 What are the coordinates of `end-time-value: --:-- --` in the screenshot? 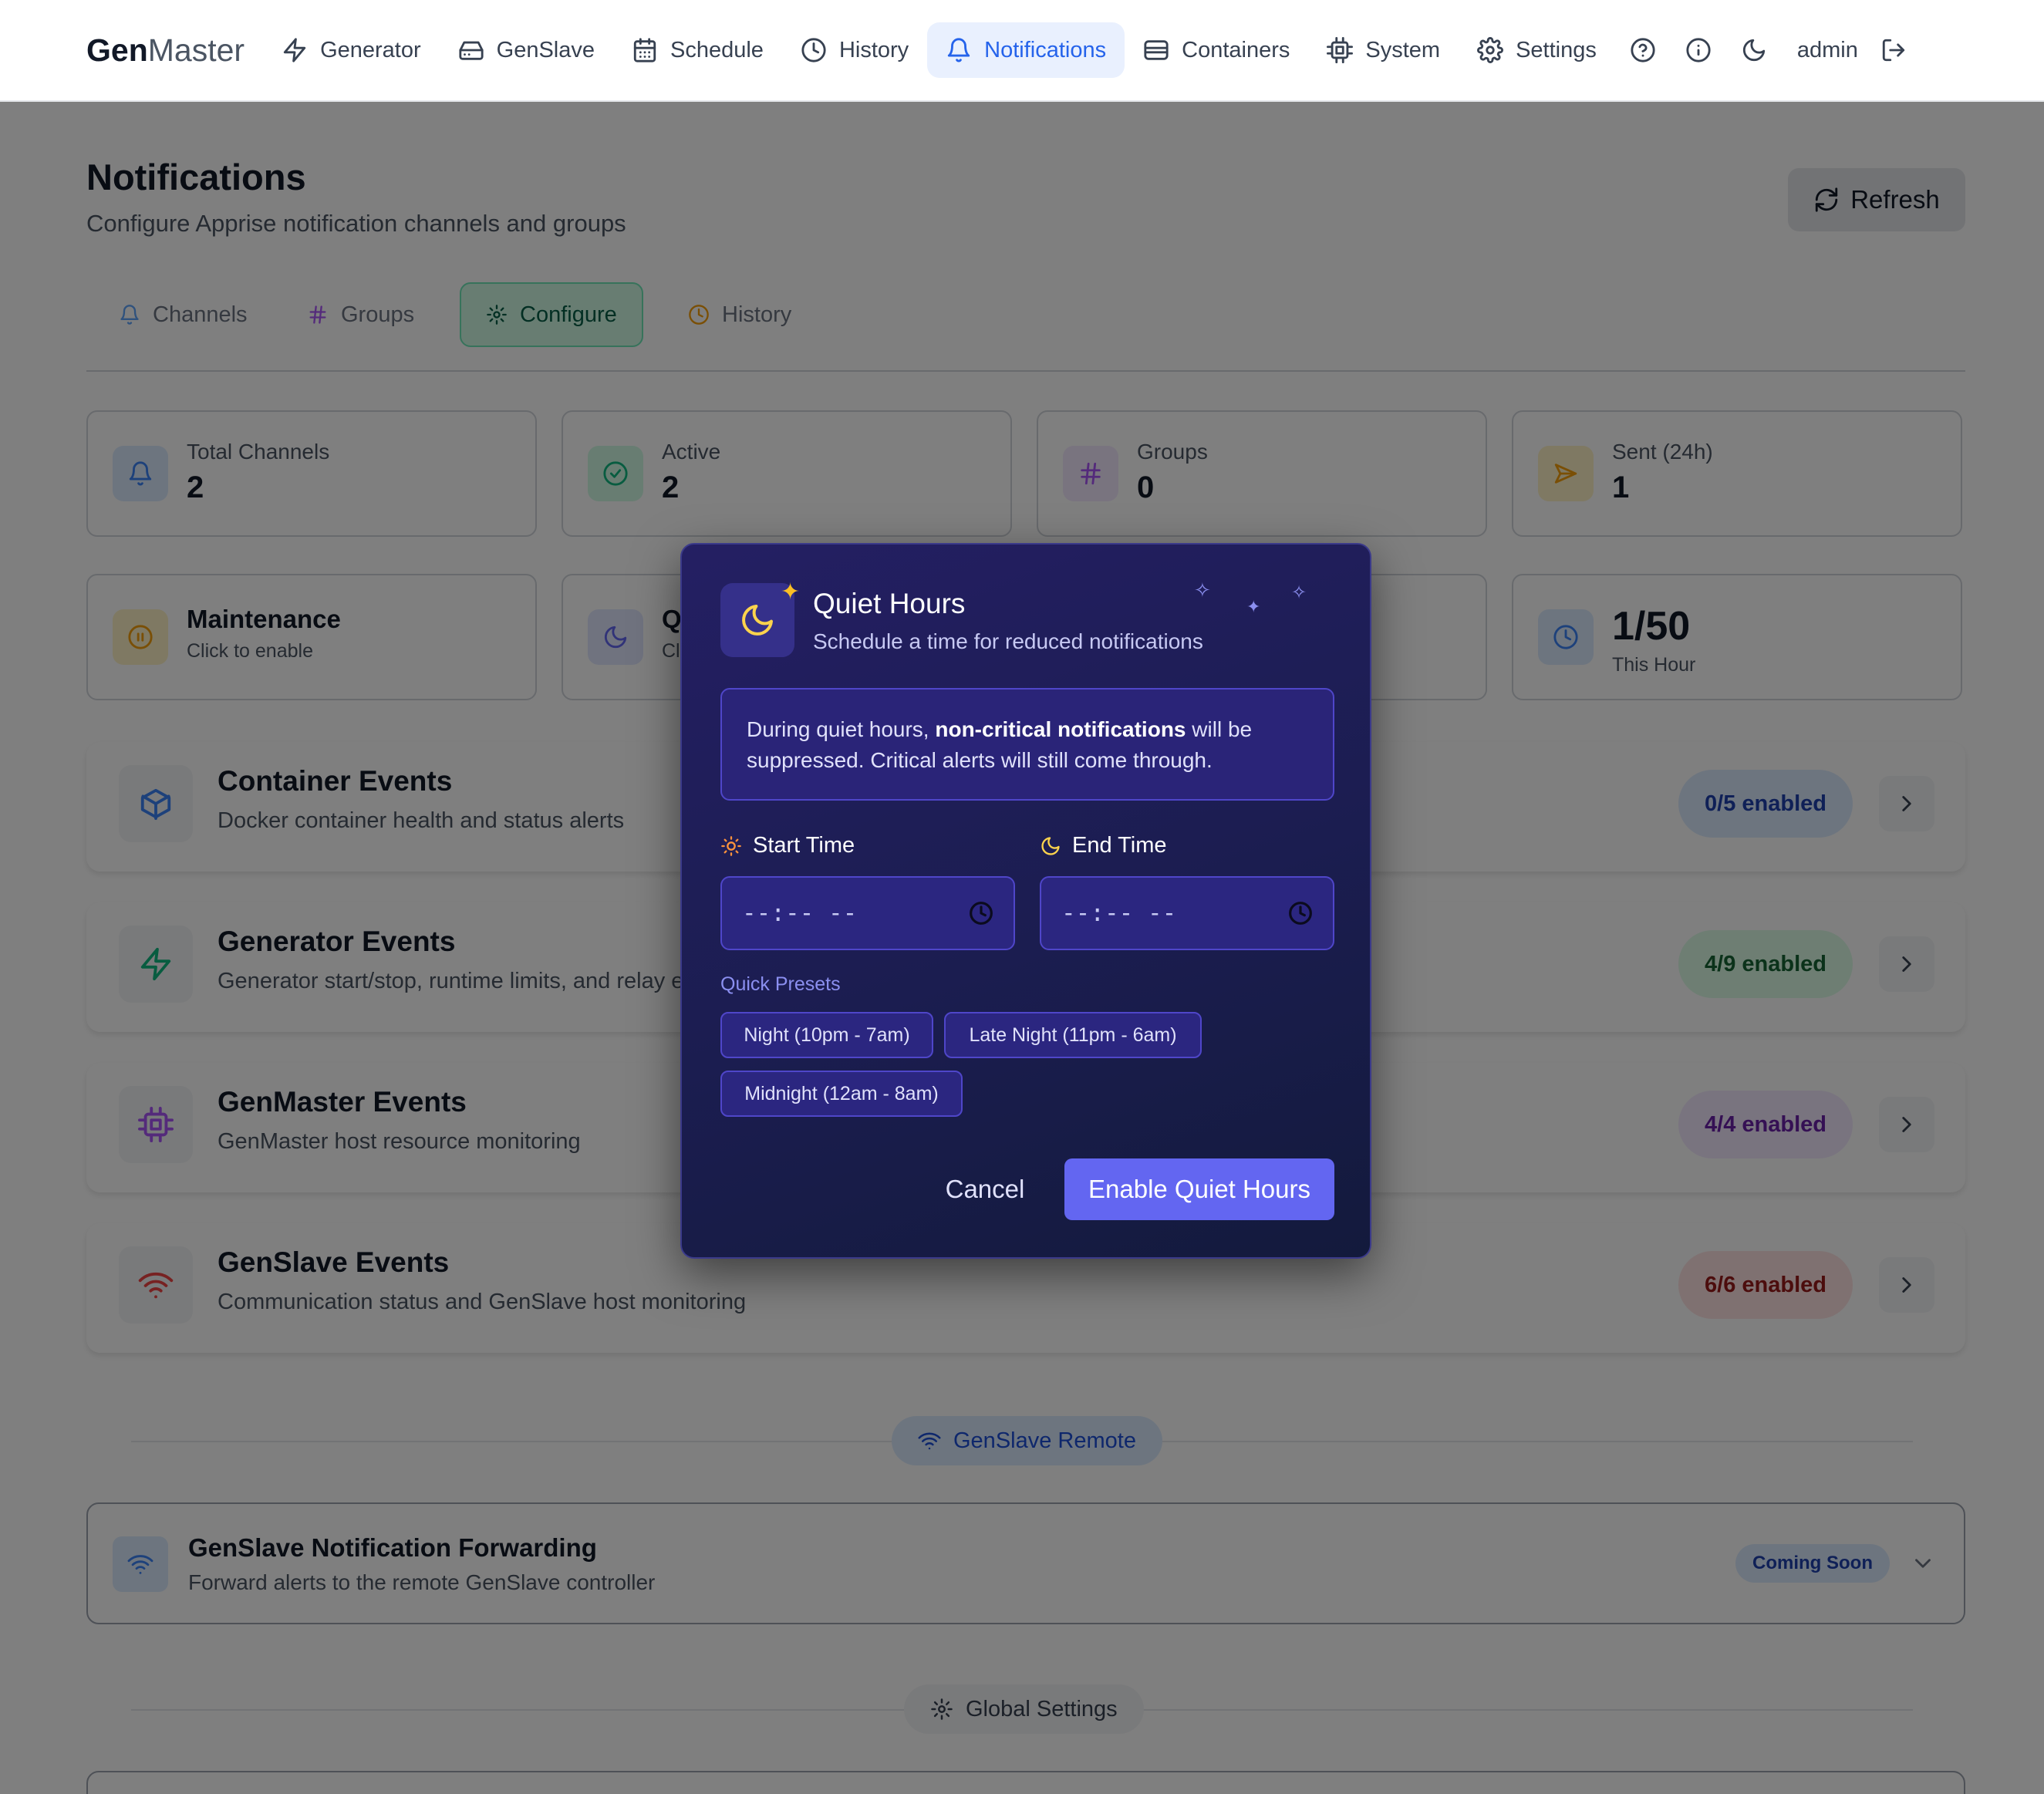 It's located at (1119, 913).